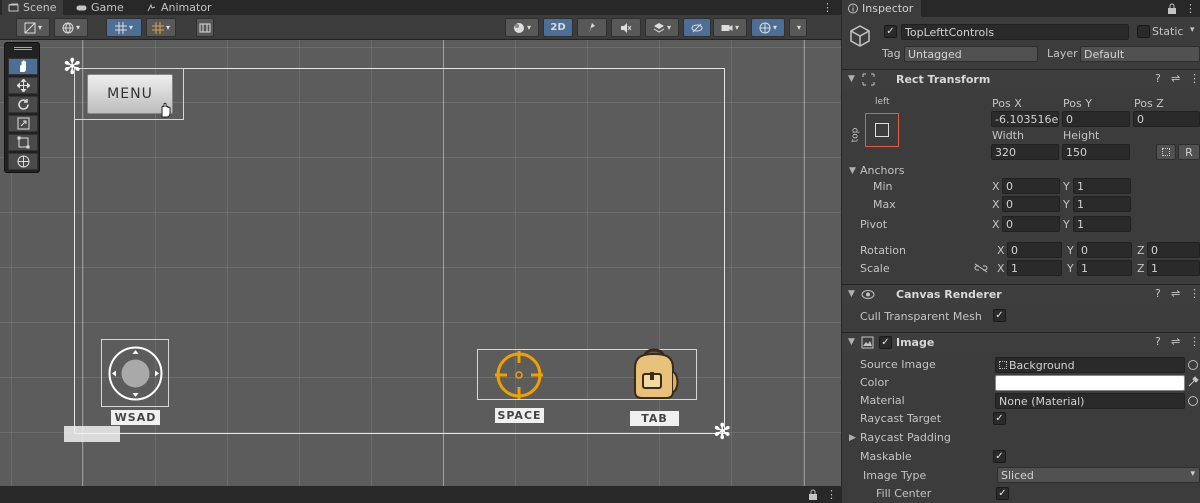 The width and height of the screenshot is (1200, 503). What do you see at coordinates (1031, 204) in the screenshot?
I see `max-x-field: 0` at bounding box center [1031, 204].